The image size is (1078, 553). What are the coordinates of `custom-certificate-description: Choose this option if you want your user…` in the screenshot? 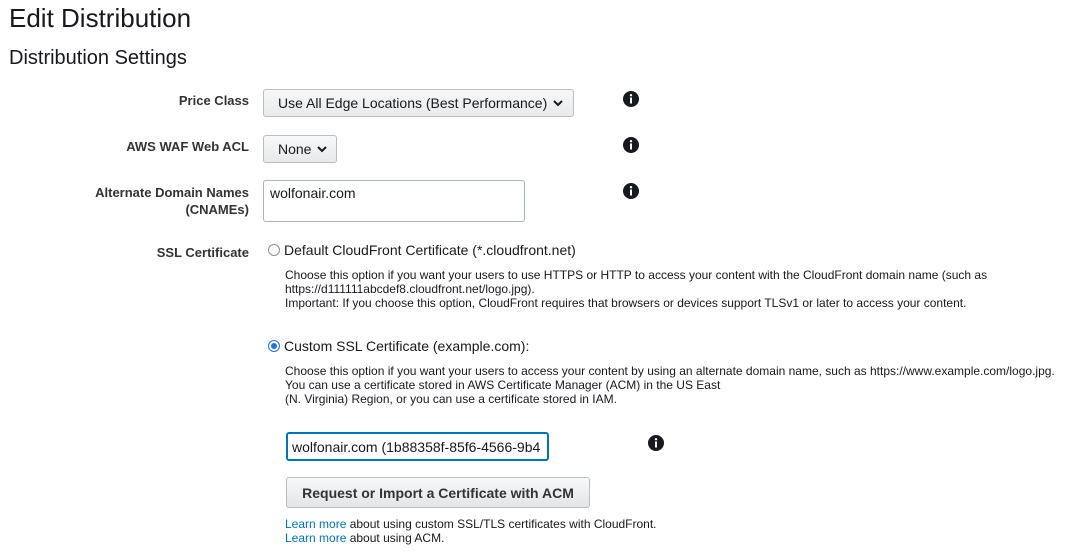 It's located at (670, 385).